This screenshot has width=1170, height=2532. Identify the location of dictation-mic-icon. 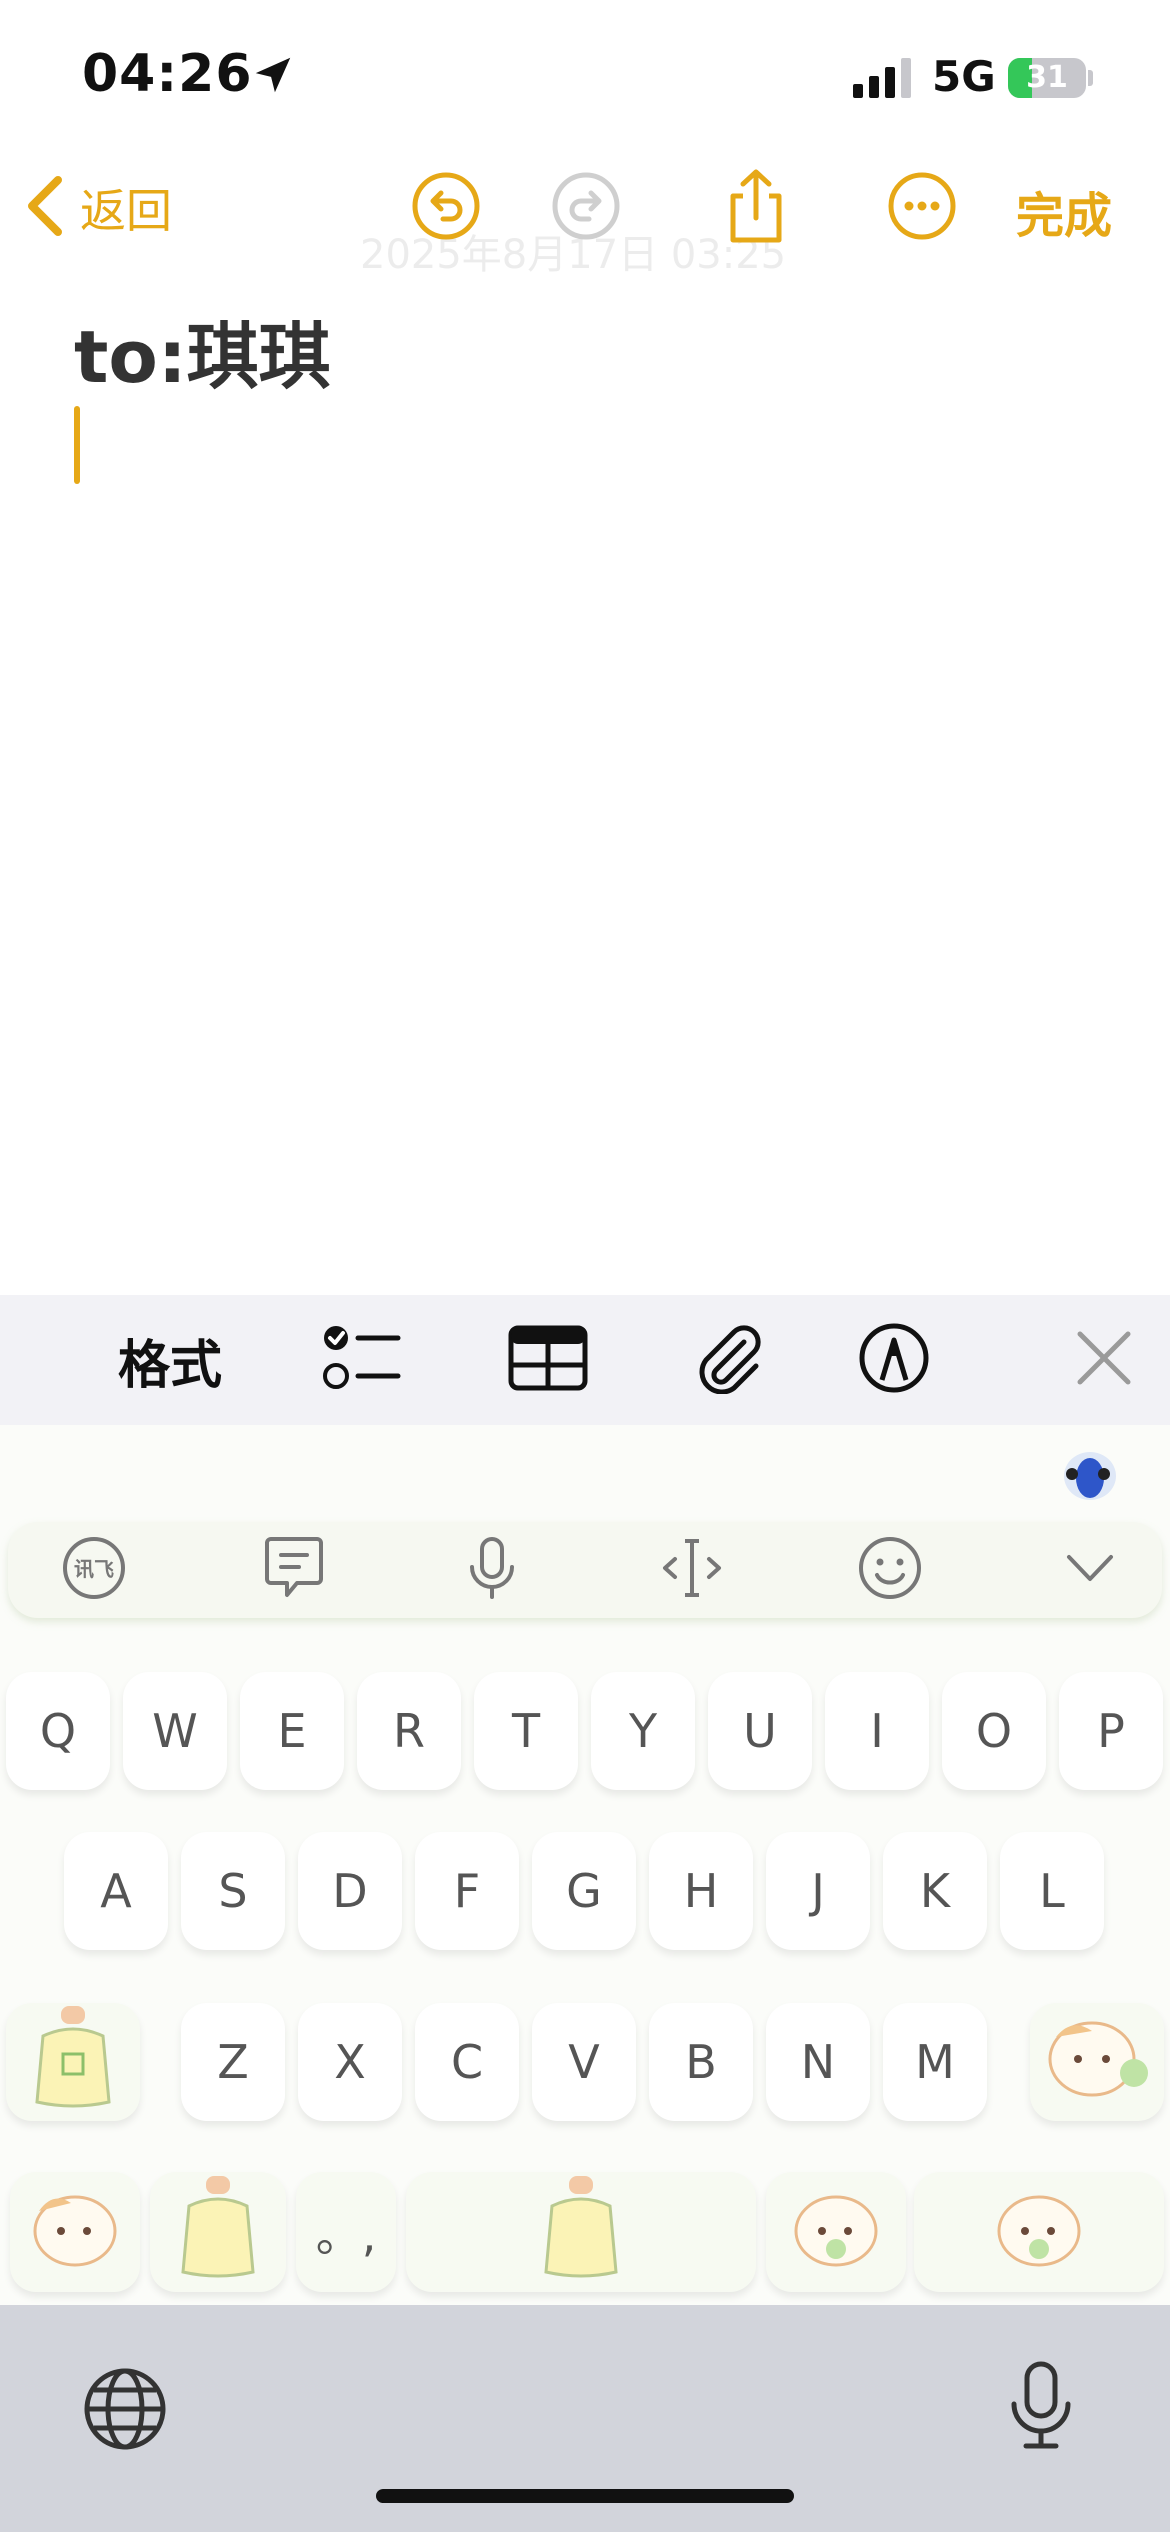
(1041, 2408).